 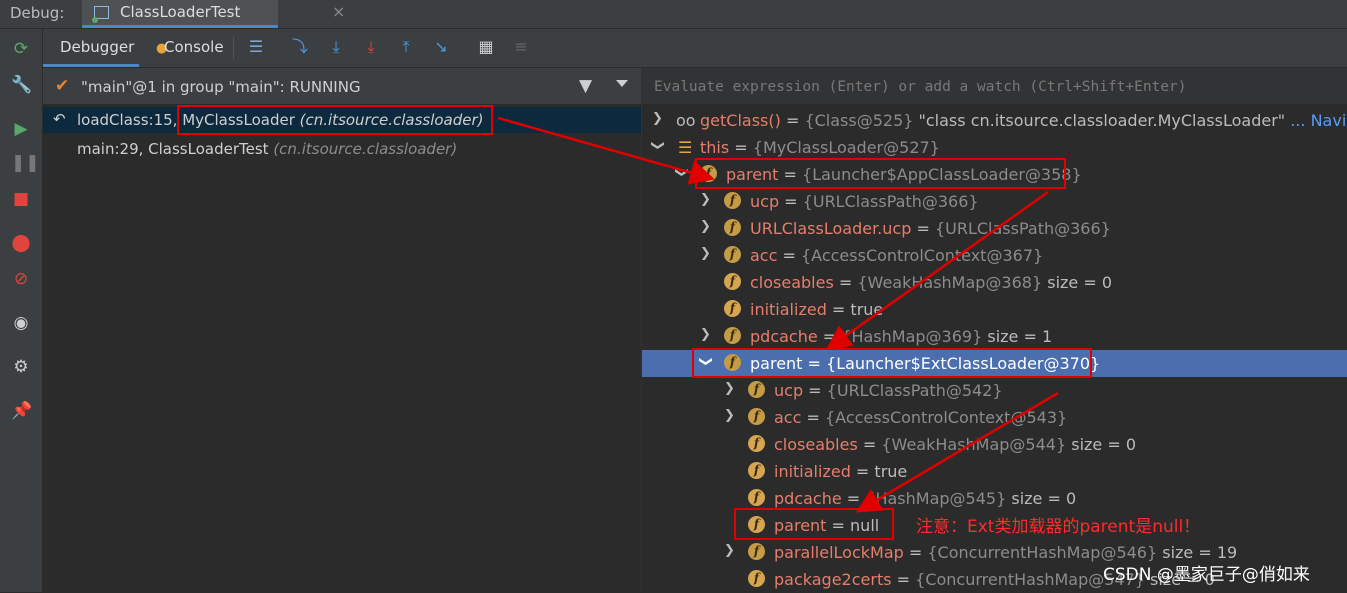 What do you see at coordinates (221, 87) in the screenshot?
I see `thread-label: "main"@1 in group "main": RUNNING` at bounding box center [221, 87].